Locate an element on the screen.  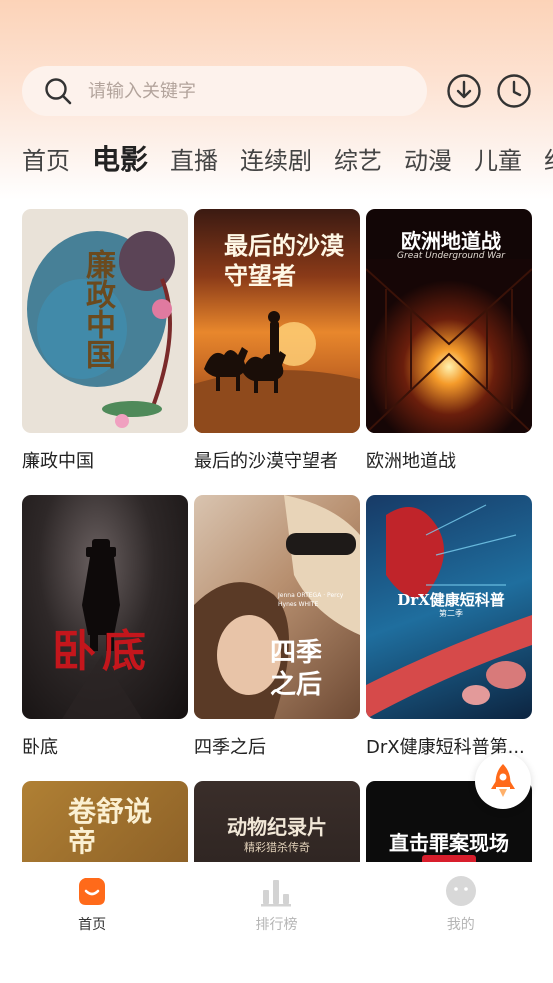
poster-title: 动物纪录片 is located at coordinates (277, 827).